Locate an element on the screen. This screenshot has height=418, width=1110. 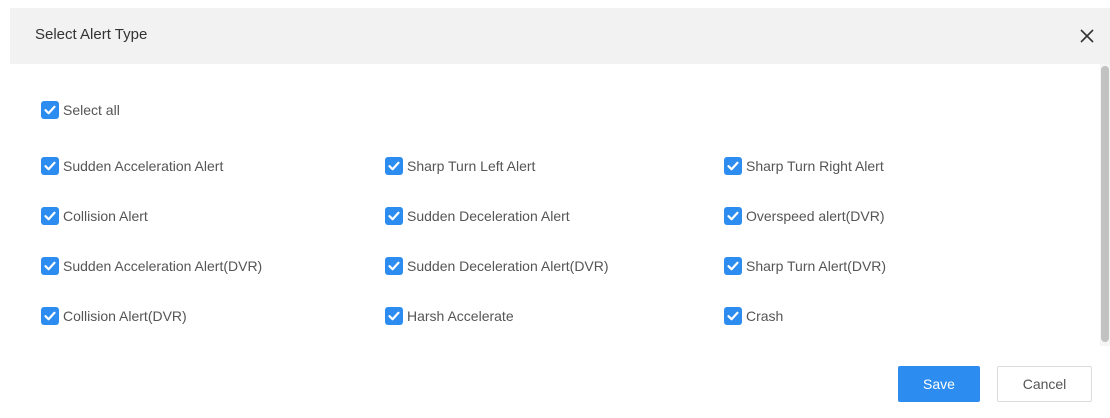
cancel-button: Cancel is located at coordinates (1044, 384).